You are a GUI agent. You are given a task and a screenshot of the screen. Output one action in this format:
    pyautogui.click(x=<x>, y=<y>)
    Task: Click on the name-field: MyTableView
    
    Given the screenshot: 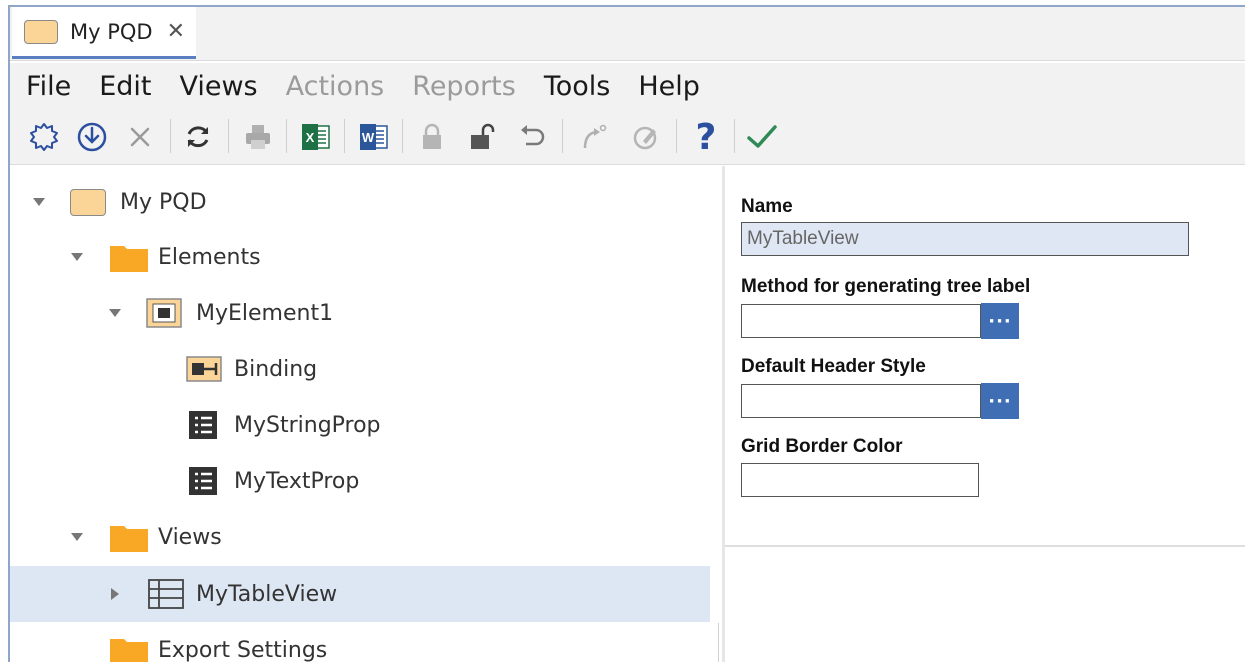 What is the action you would take?
    pyautogui.click(x=965, y=239)
    